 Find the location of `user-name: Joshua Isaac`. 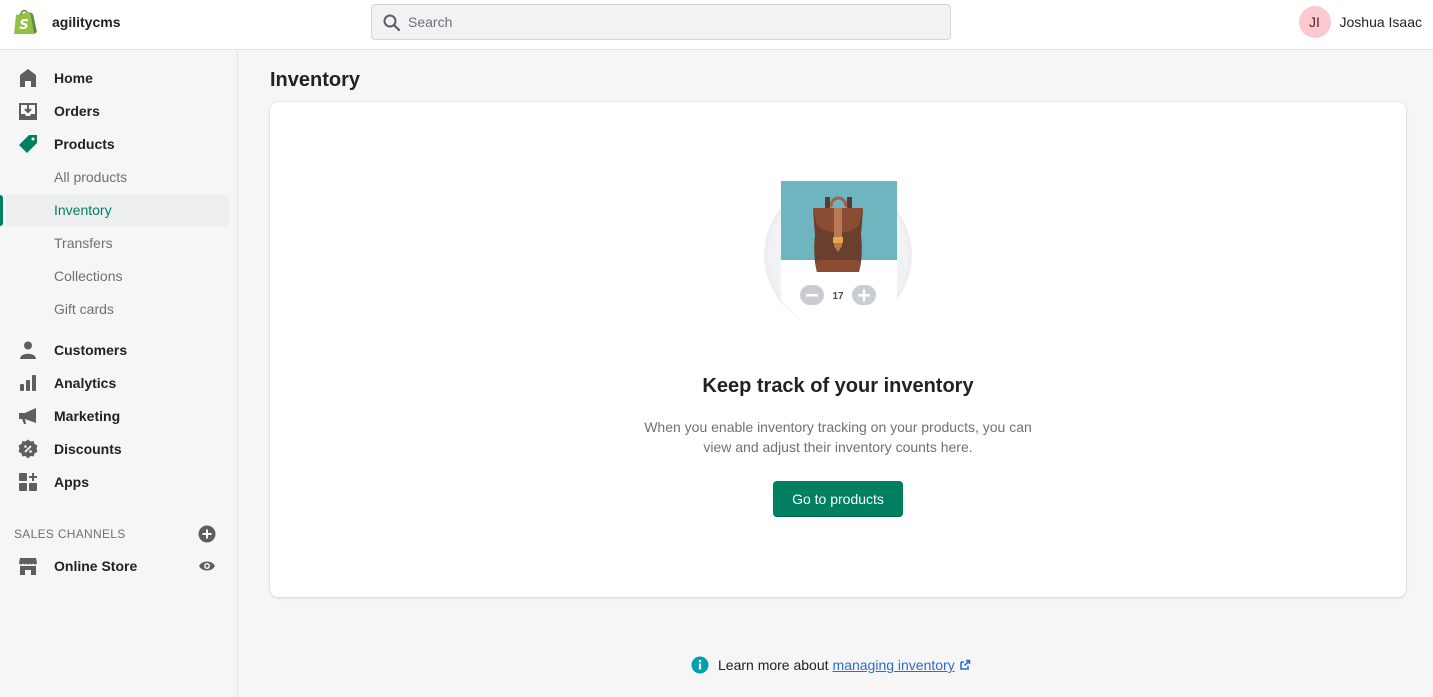

user-name: Joshua Isaac is located at coordinates (1381, 22).